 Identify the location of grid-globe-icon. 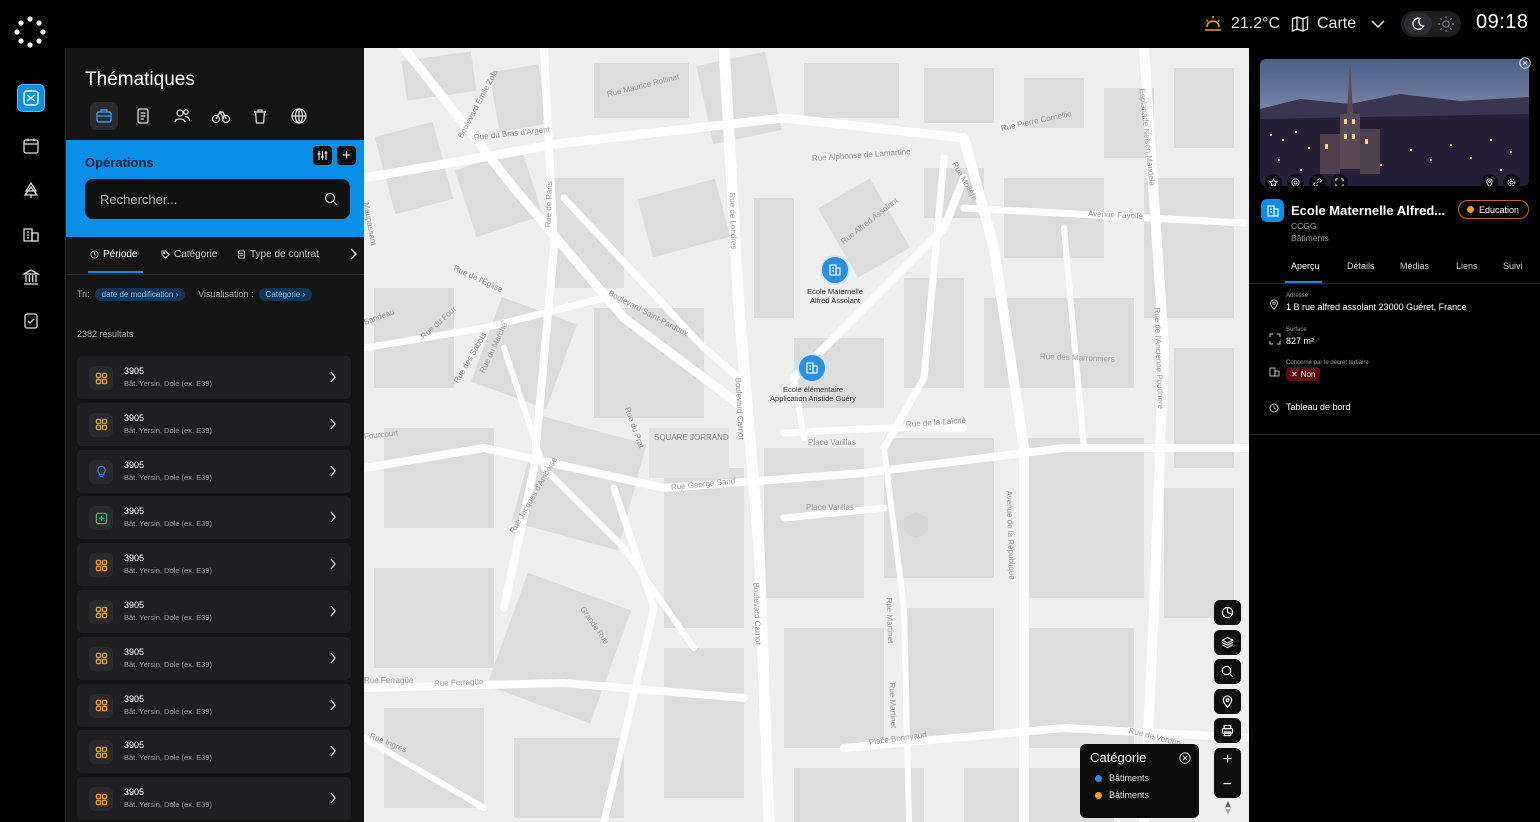
(299, 116).